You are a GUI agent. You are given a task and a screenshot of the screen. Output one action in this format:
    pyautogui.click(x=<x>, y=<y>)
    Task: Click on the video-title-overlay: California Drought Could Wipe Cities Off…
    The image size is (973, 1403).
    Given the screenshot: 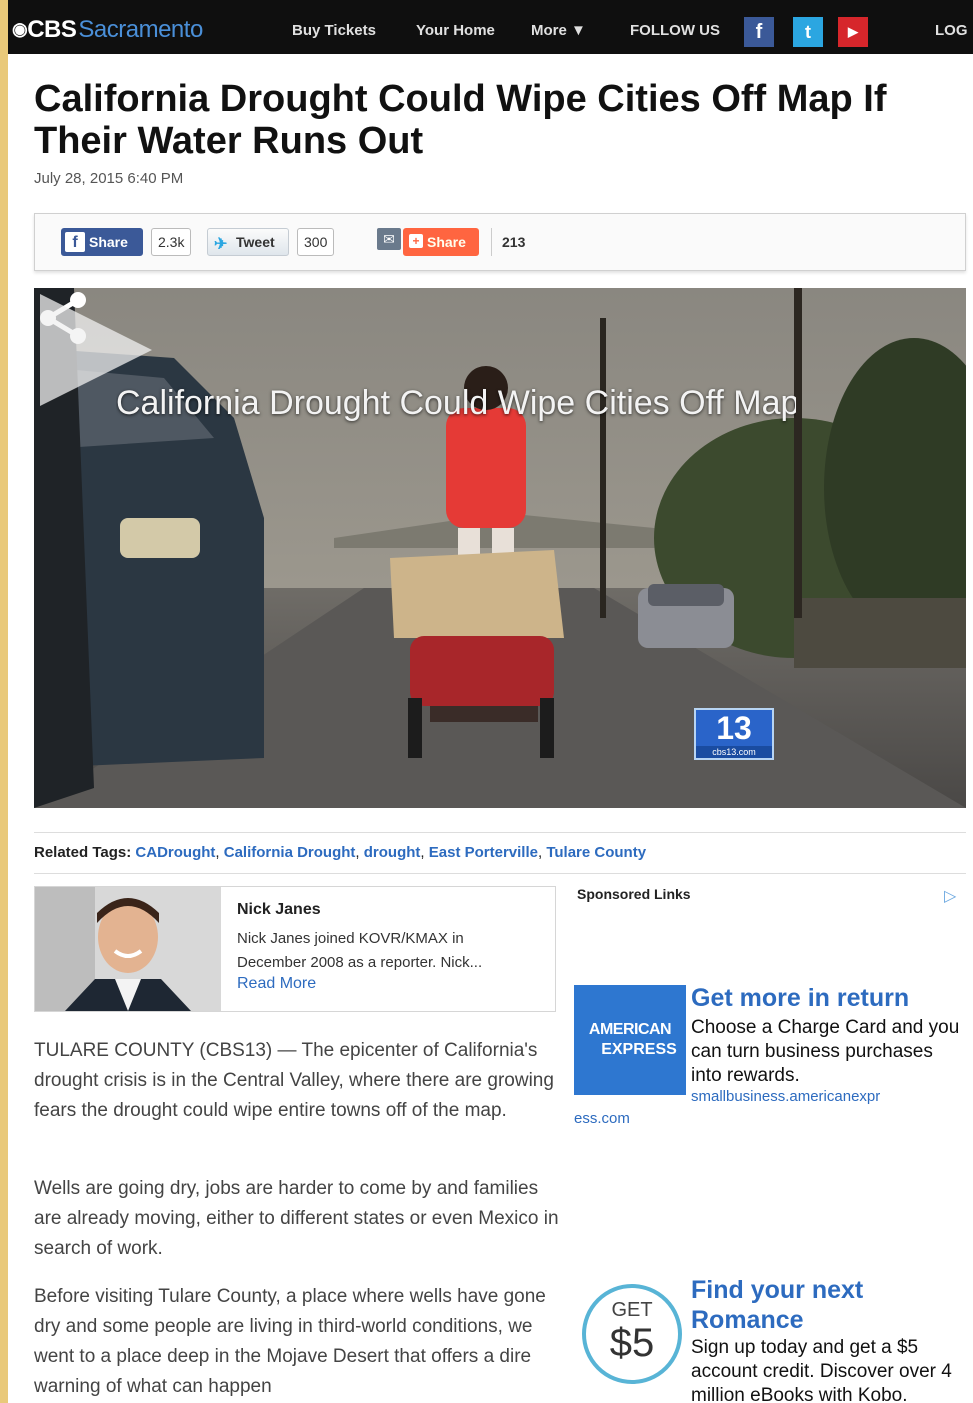 What is the action you would take?
    pyautogui.click(x=456, y=403)
    